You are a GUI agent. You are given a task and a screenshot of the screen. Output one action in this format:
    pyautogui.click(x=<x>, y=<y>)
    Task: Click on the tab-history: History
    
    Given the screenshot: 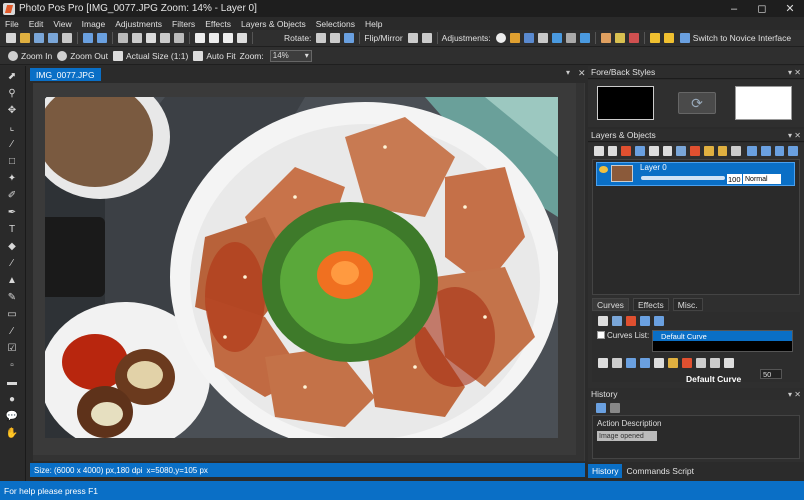 What is the action you would take?
    pyautogui.click(x=605, y=471)
    